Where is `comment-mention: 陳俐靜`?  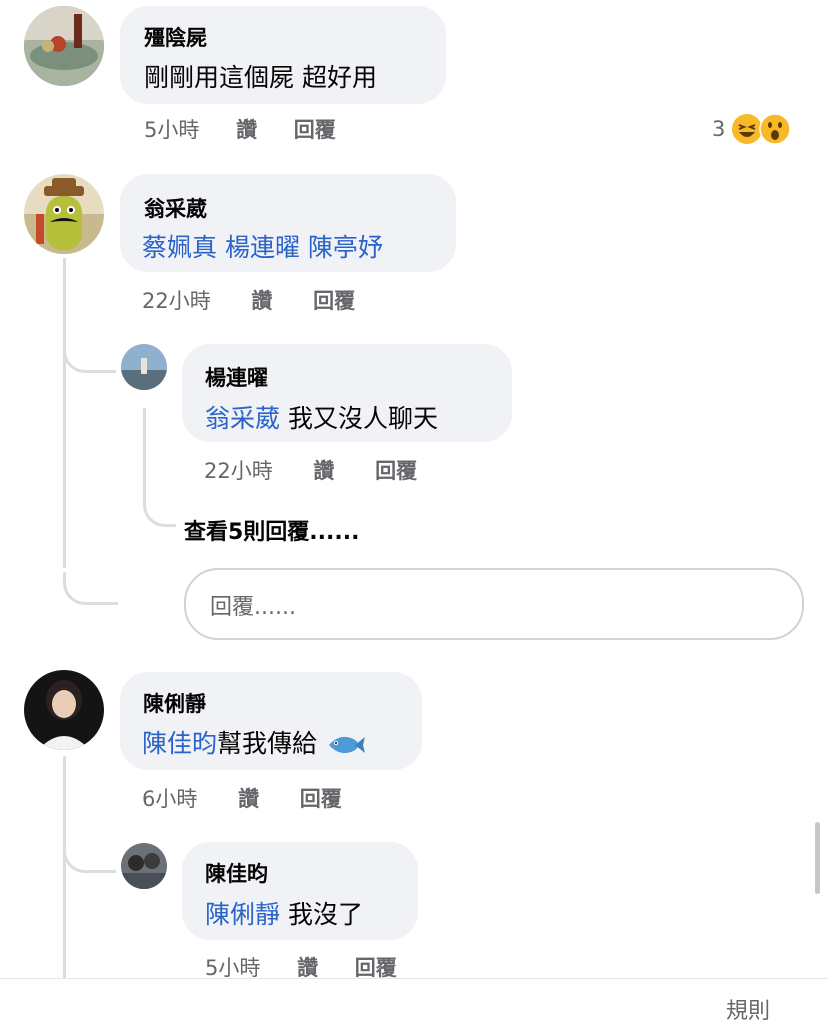 comment-mention: 陳俐靜 is located at coordinates (242, 914).